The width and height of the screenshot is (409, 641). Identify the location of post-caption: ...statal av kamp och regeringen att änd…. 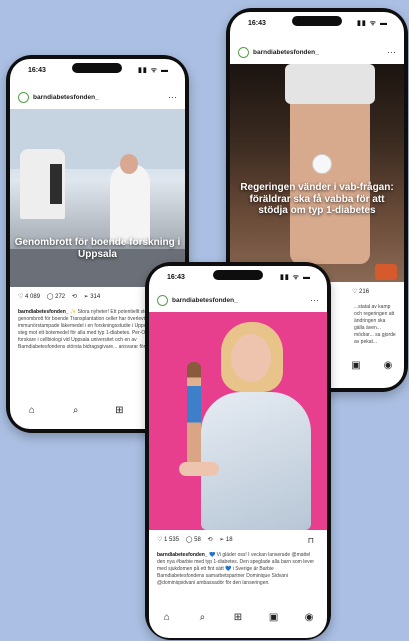
(375, 324).